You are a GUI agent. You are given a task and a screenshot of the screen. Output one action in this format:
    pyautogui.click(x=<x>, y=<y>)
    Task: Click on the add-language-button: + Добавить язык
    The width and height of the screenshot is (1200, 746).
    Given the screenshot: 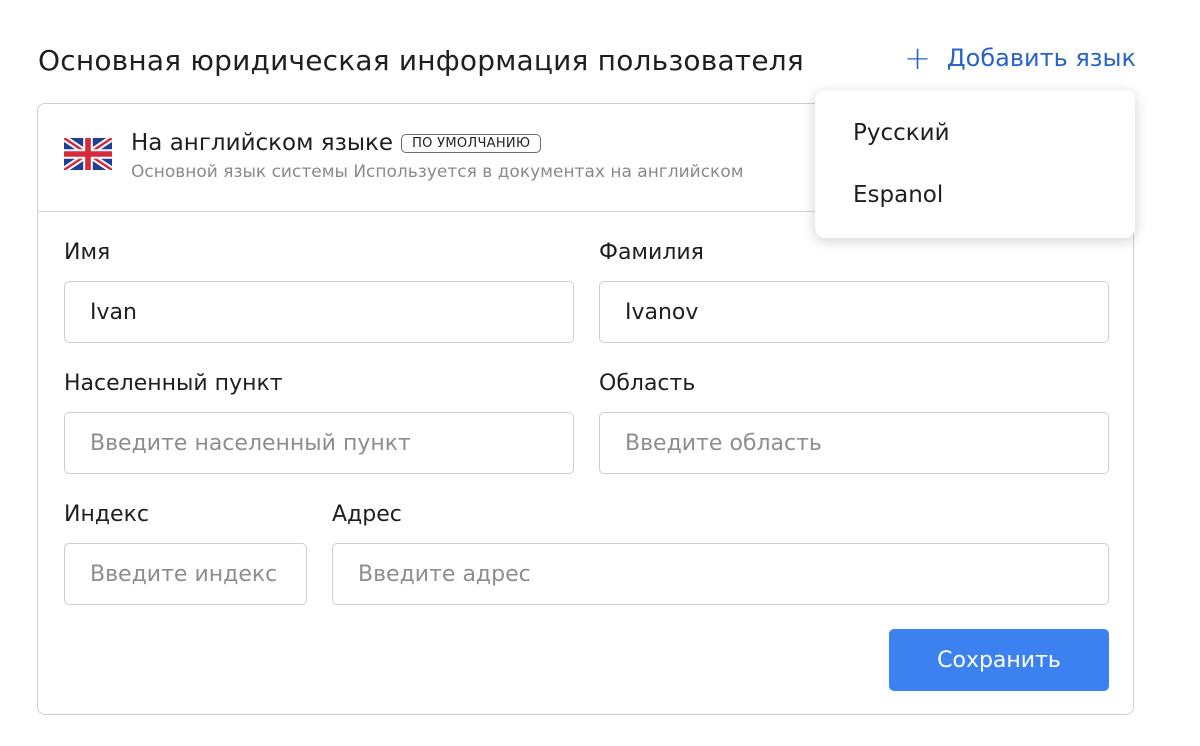 What is the action you would take?
    pyautogui.click(x=1020, y=58)
    